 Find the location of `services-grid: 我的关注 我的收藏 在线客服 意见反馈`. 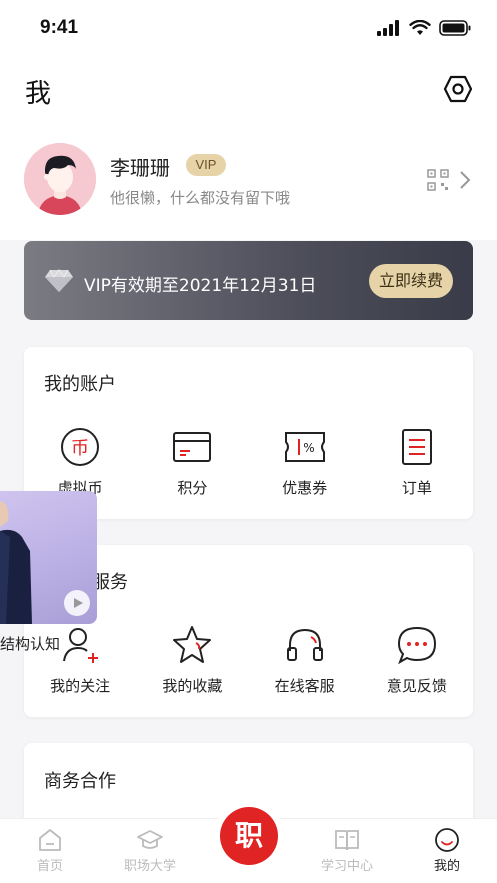

services-grid: 我的关注 我的收藏 在线客服 意见反馈 is located at coordinates (248, 663).